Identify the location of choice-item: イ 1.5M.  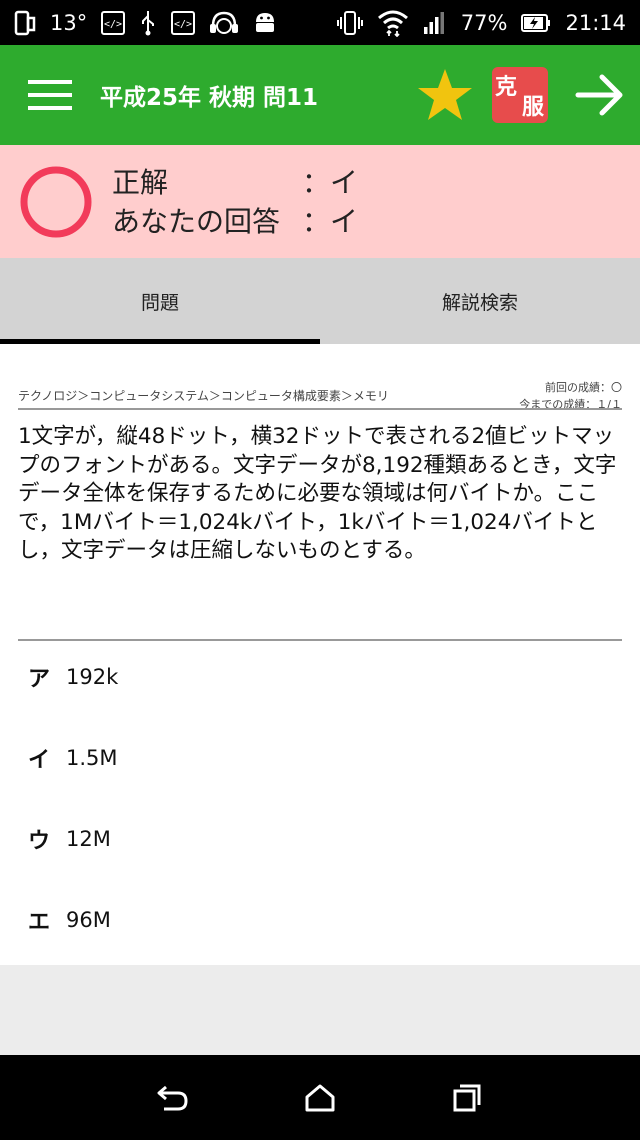
(320, 758).